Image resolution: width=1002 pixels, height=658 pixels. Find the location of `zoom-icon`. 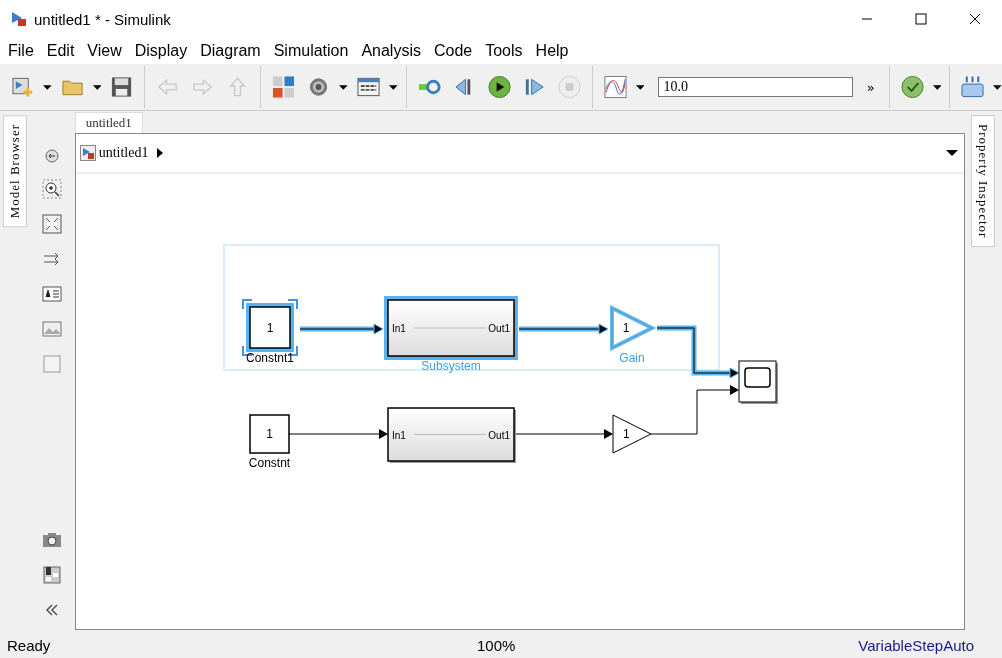

zoom-icon is located at coordinates (52, 189).